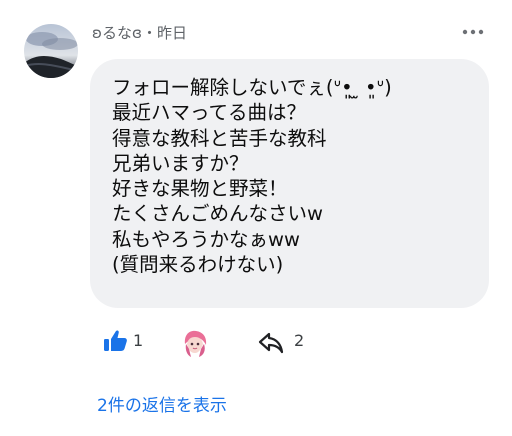 This screenshot has width=512, height=436. I want to click on more-options-button, so click(473, 32).